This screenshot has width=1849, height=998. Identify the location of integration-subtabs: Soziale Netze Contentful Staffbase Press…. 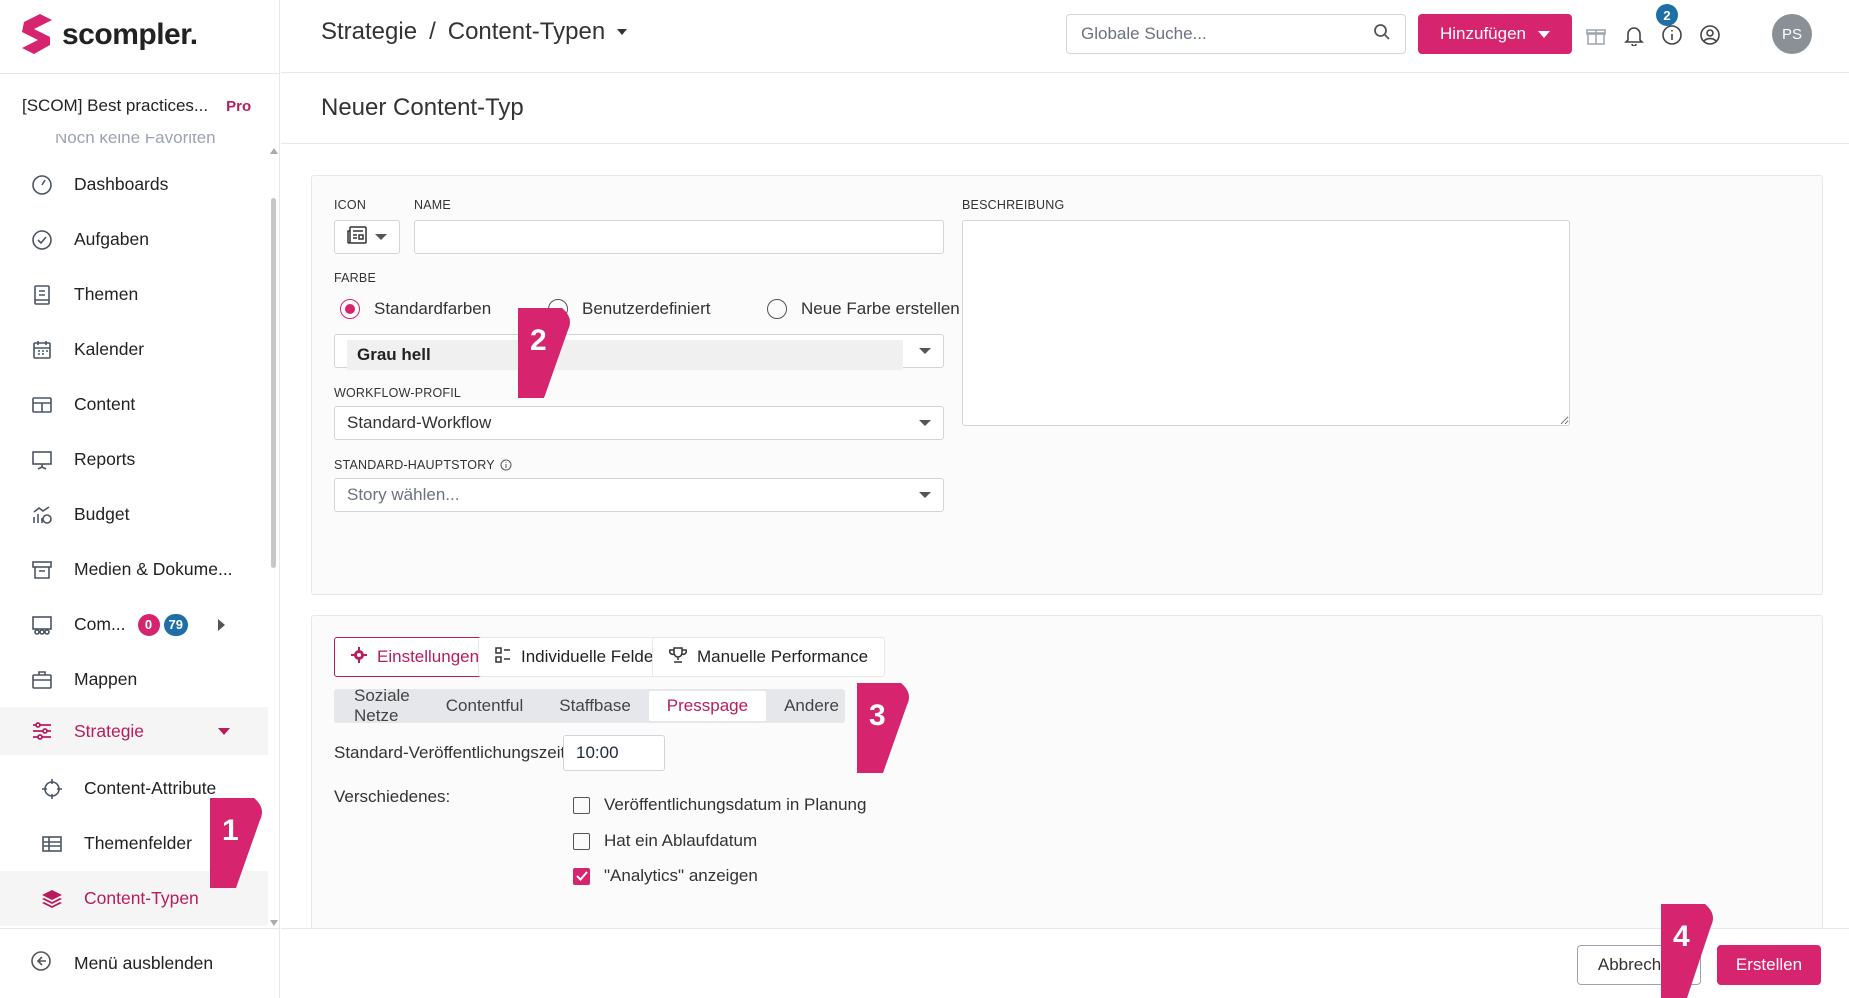
(589, 705).